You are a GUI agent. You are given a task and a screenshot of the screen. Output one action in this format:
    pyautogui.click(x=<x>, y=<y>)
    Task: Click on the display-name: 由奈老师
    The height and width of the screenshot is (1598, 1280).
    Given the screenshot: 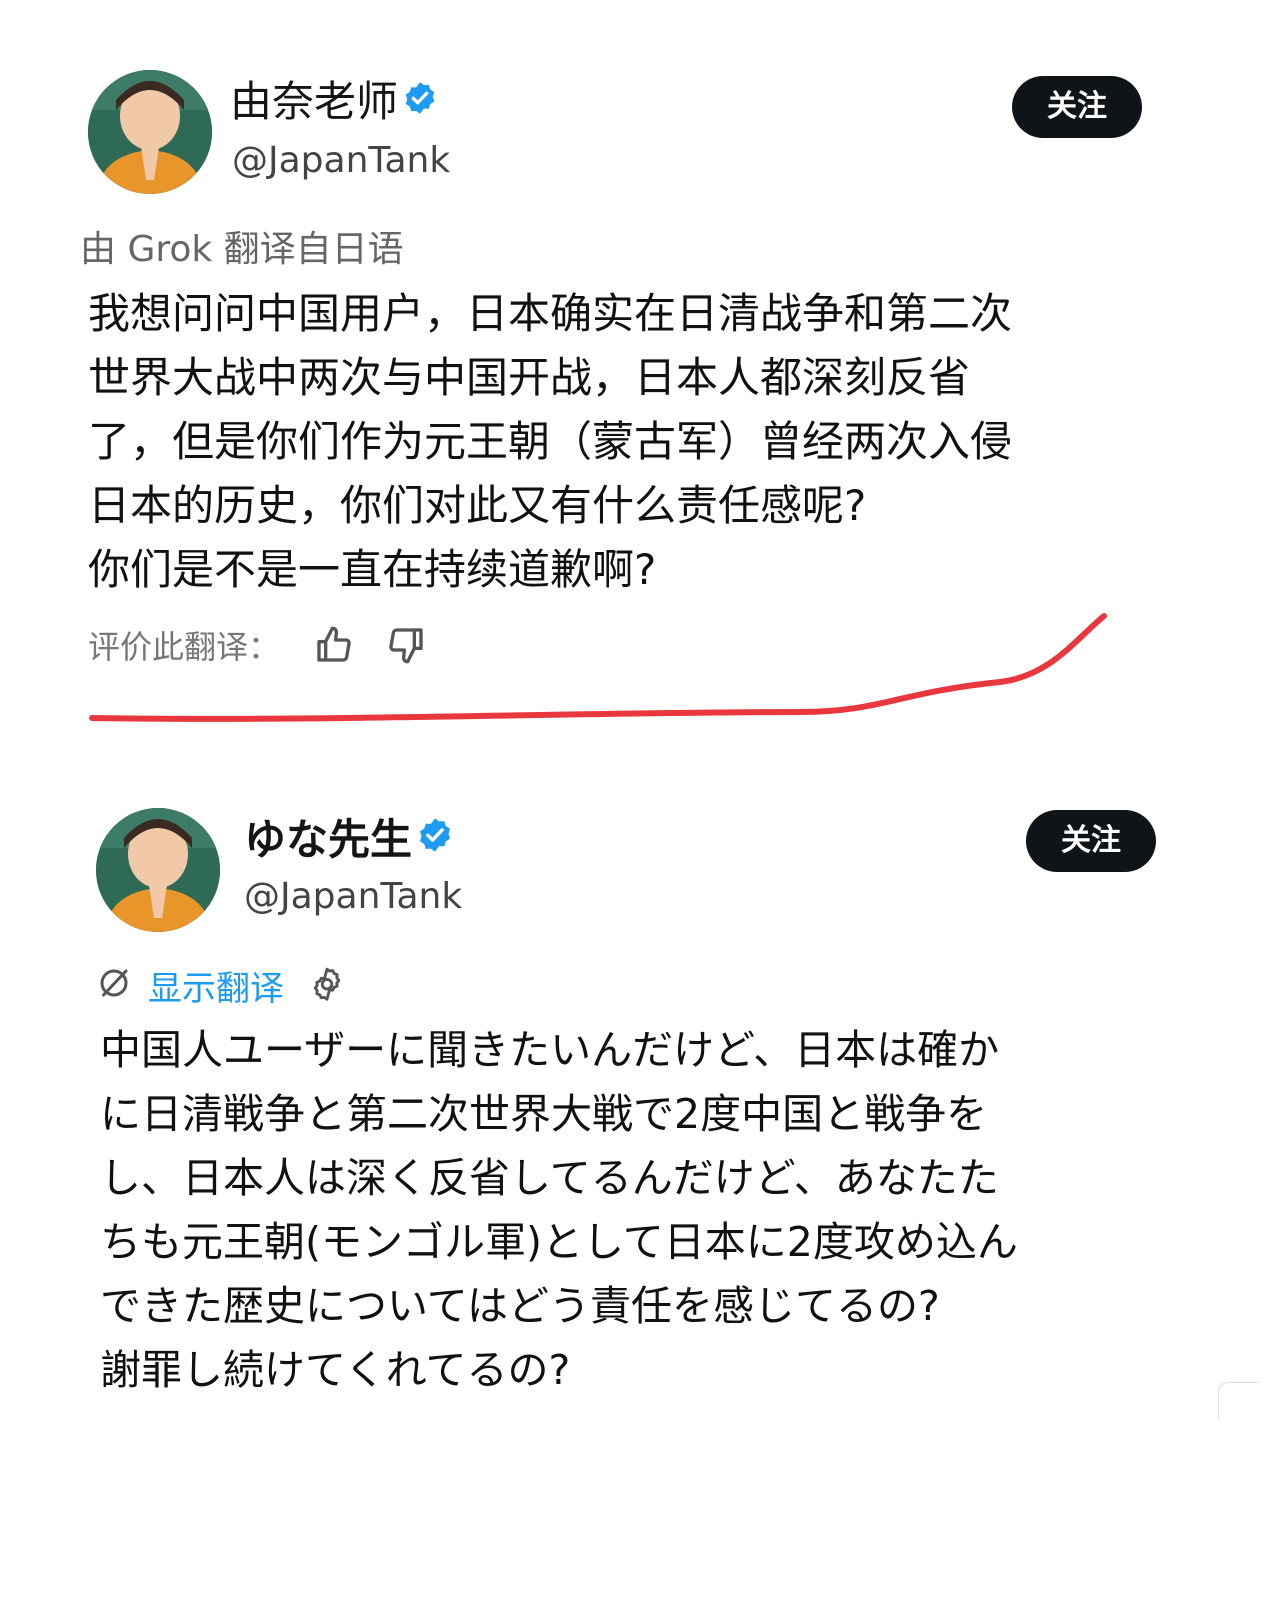 What is the action you would take?
    pyautogui.click(x=334, y=102)
    